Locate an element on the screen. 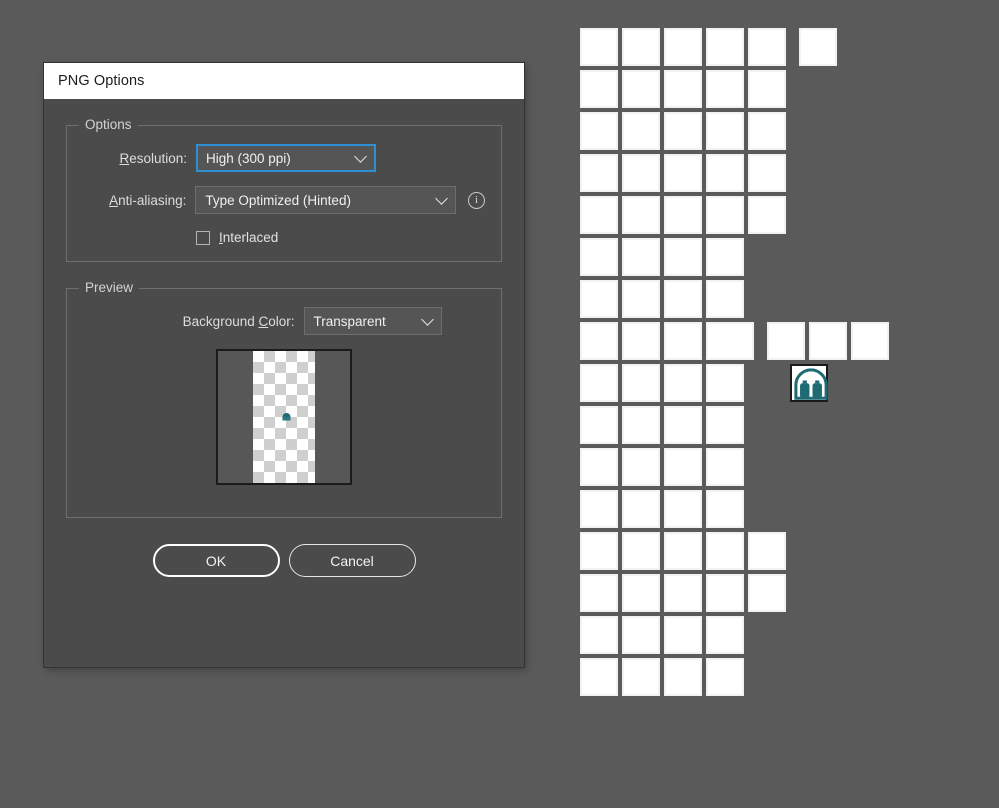  dialog-button-bar: OK Cancel is located at coordinates (284, 560).